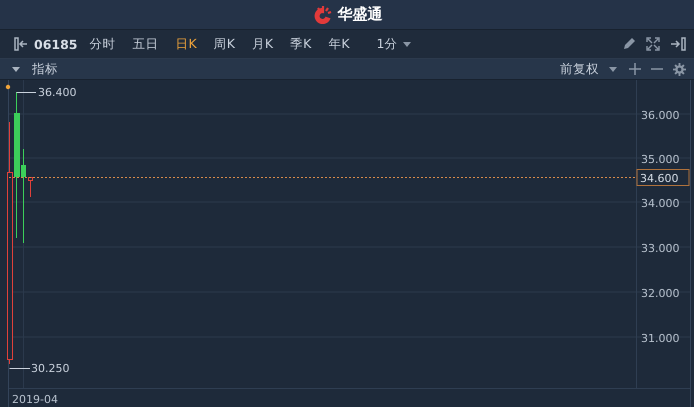  What do you see at coordinates (45, 69) in the screenshot?
I see `indicator-label: 指标` at bounding box center [45, 69].